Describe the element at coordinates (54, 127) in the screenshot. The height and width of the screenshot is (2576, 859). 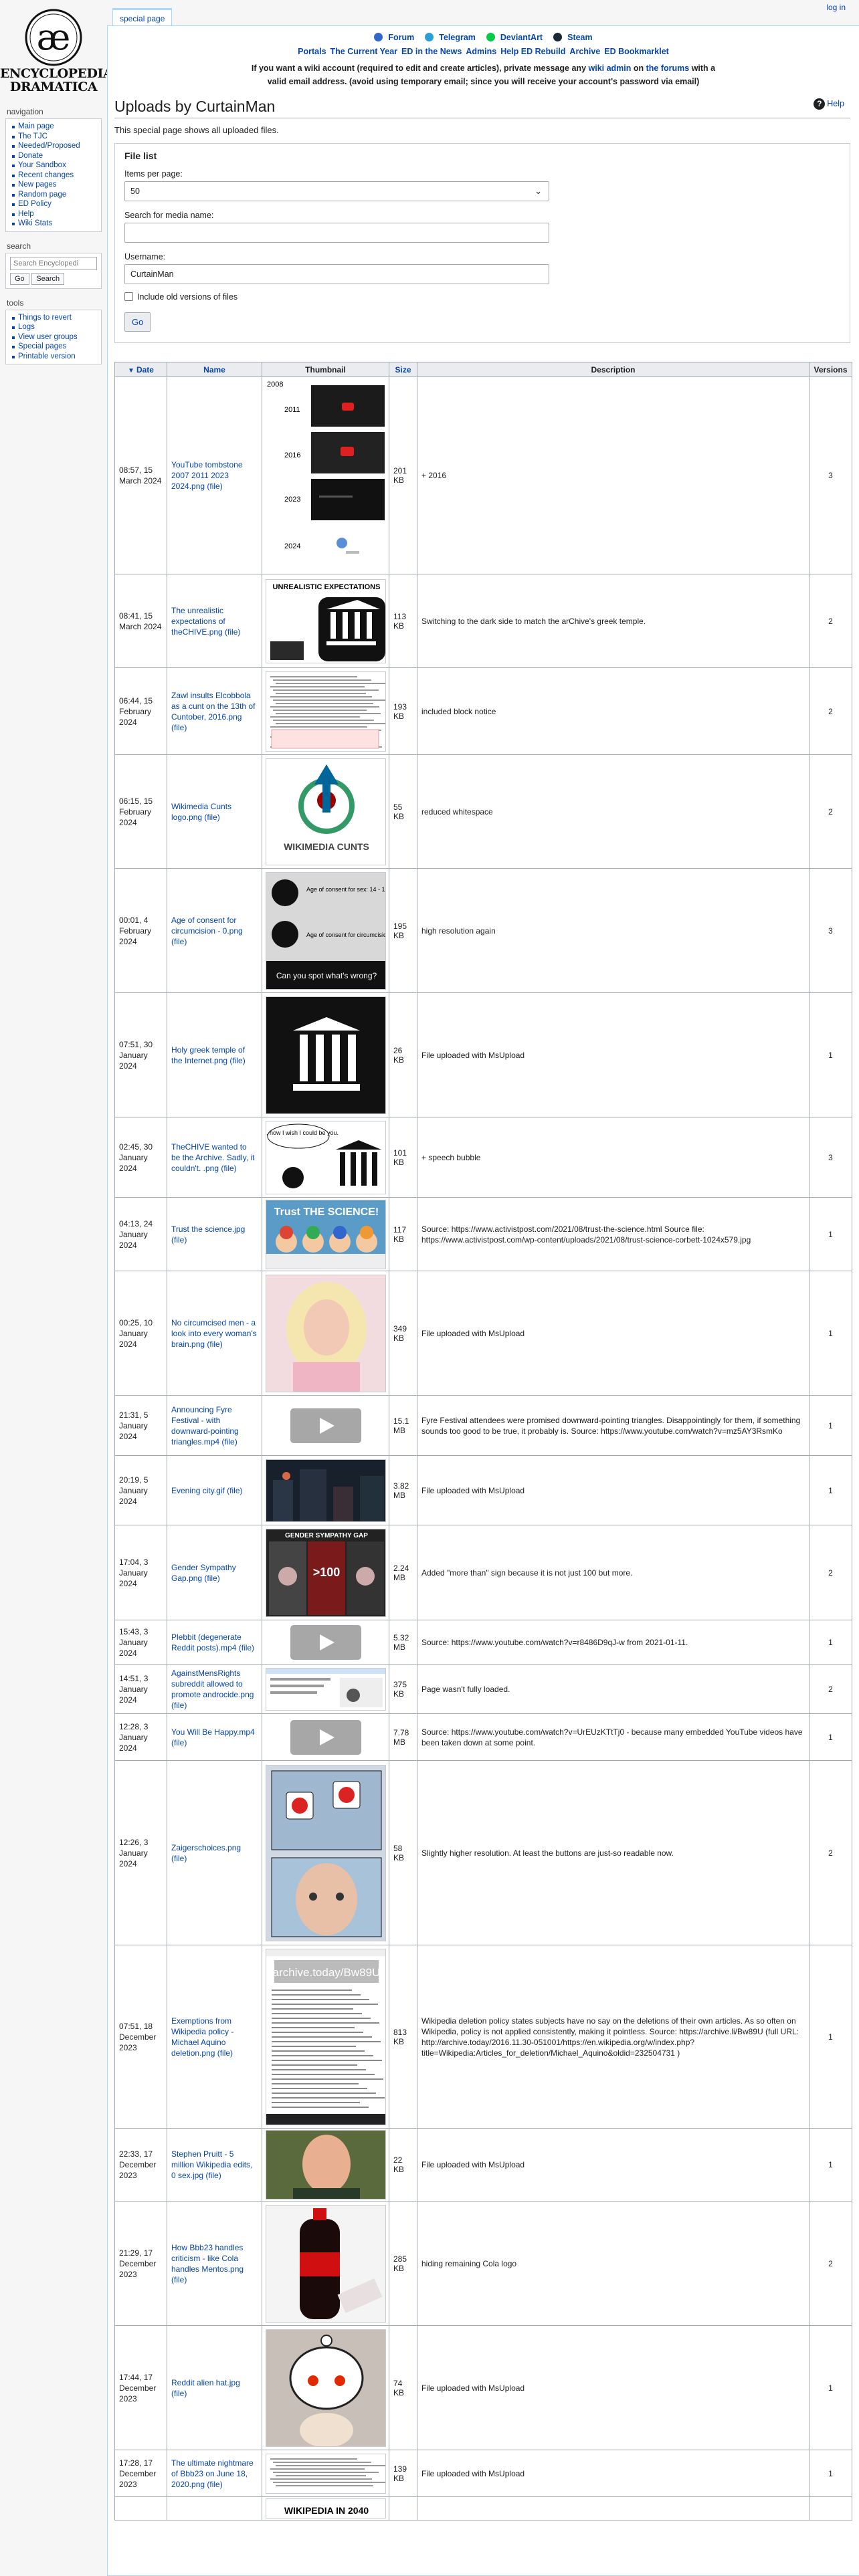
I see `sidebar-item-main-page: Main page` at that location.